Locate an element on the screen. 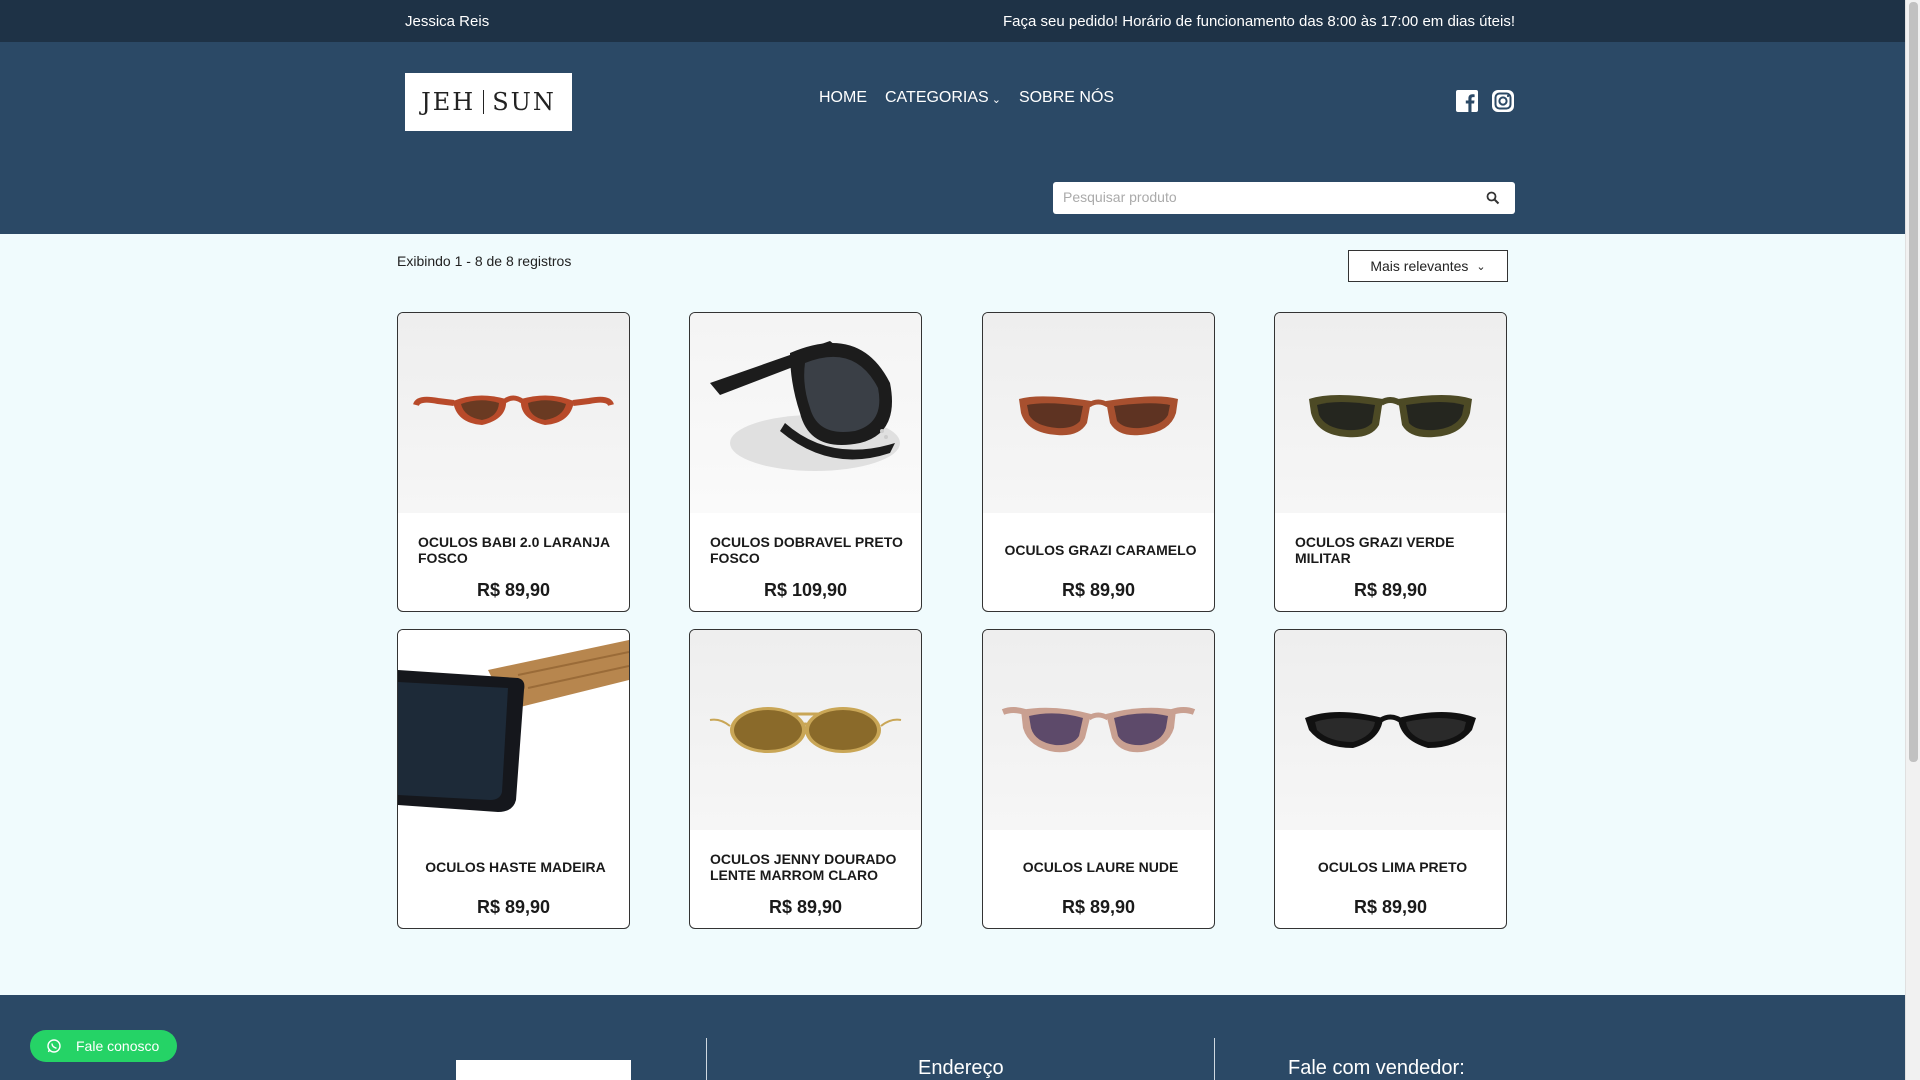 The height and width of the screenshot is (1080, 1920). whatsapp-chat-button: Fale conosco is located at coordinates (103, 1046).